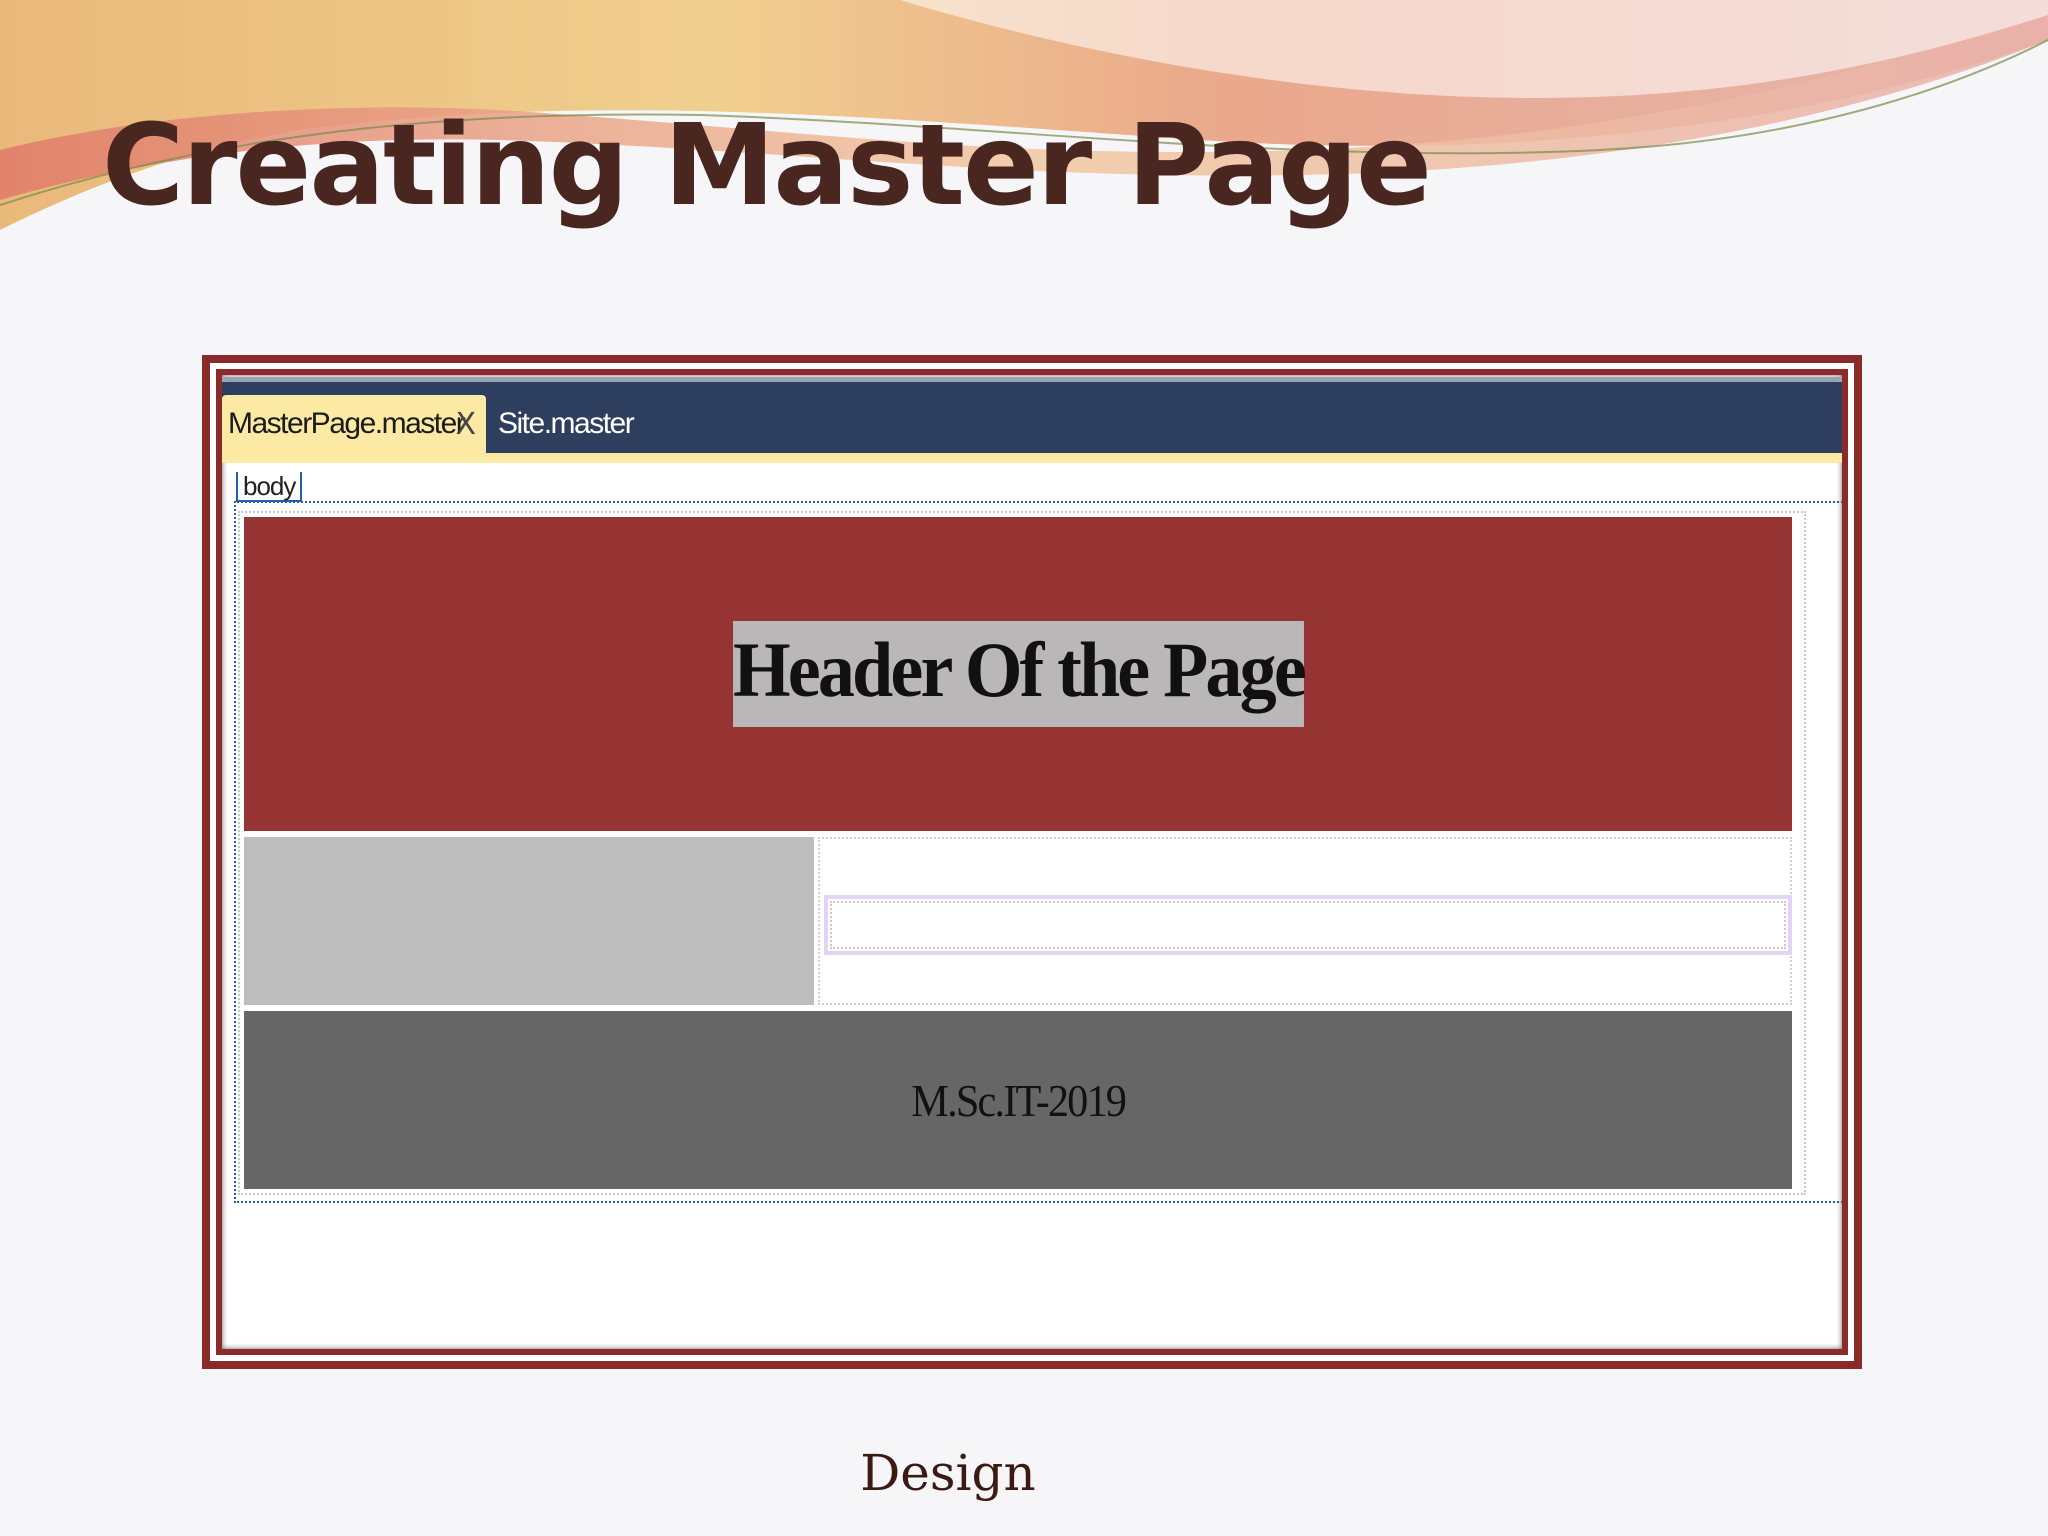  Describe the element at coordinates (948, 1473) in the screenshot. I see `slide-caption: Design` at that location.